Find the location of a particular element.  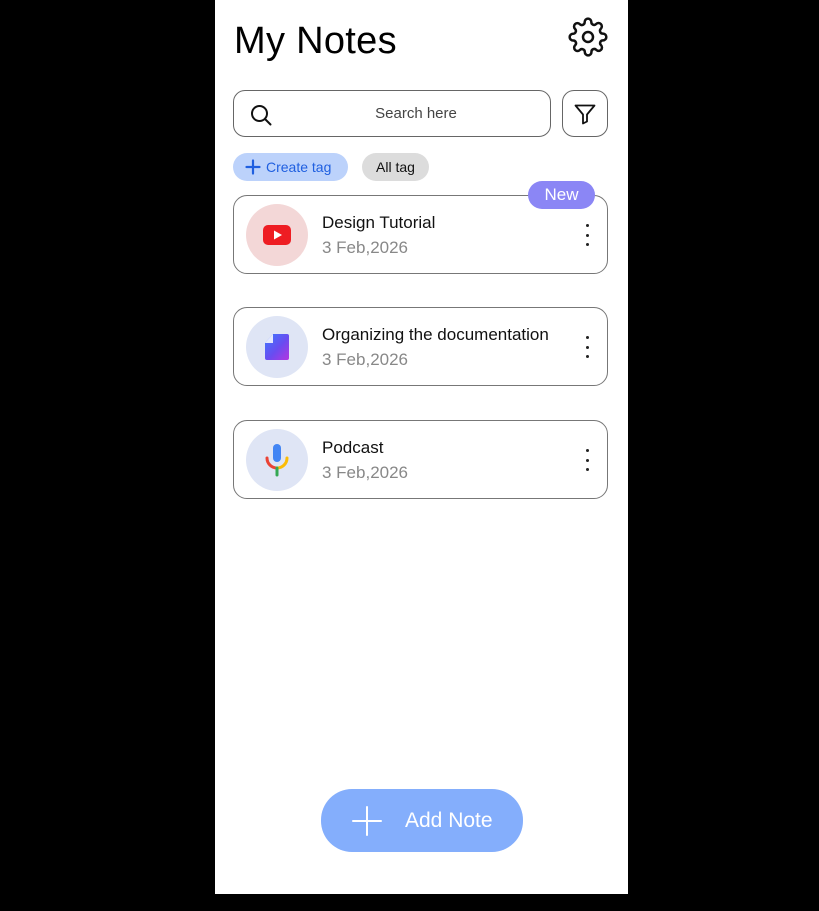

search-input is located at coordinates (392, 113).